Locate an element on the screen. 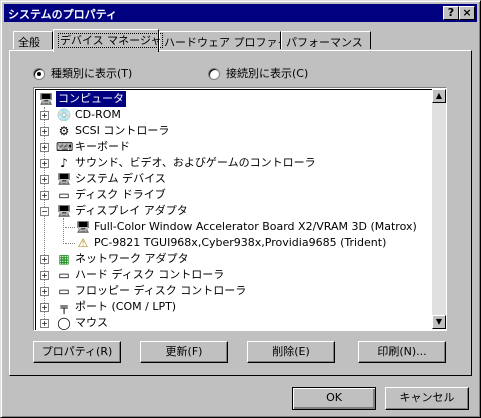 The width and height of the screenshot is (481, 418). sound-icon: ♪ is located at coordinates (64, 163).